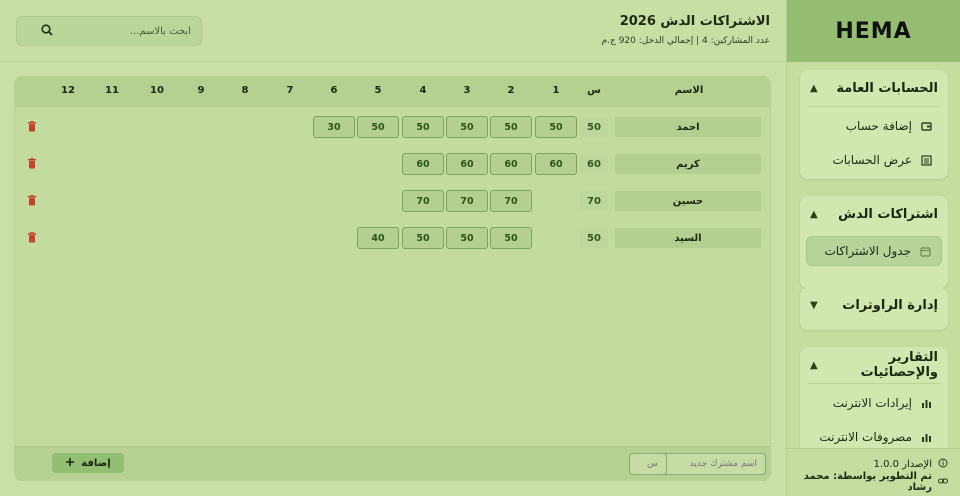 The height and width of the screenshot is (496, 960). I want to click on column-header-month: 11, so click(112, 90).